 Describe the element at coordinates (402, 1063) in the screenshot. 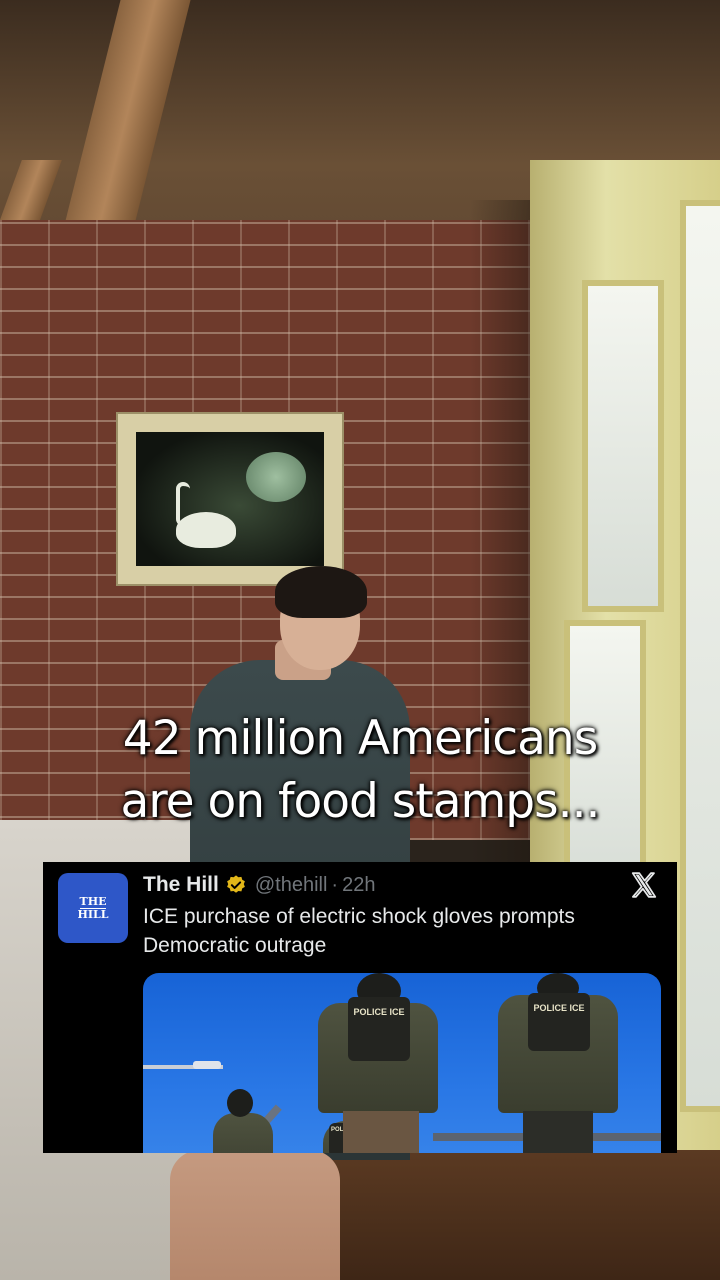

I see `tweet-image: POLICE ICE POLICE ICE POLICE ICE` at that location.